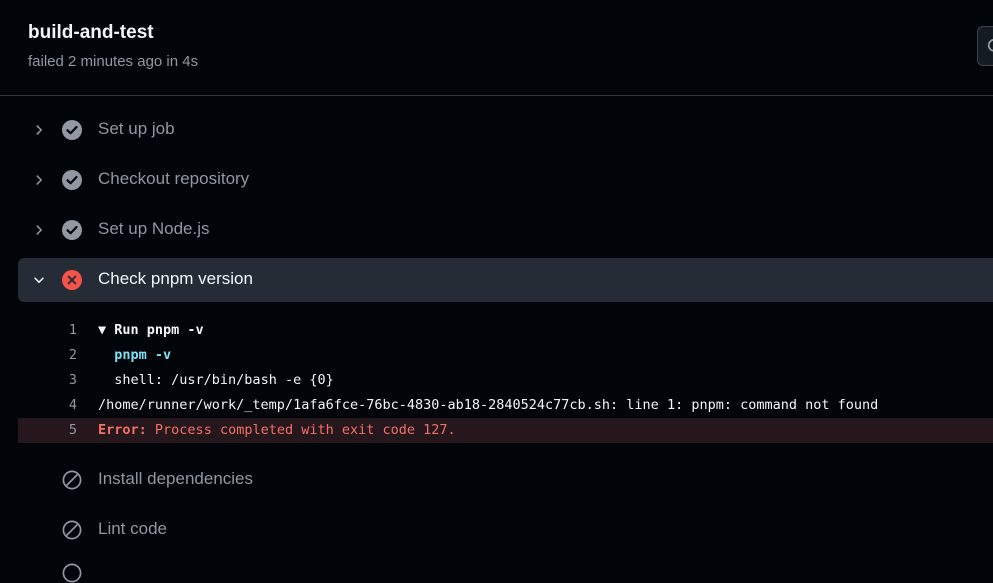  Describe the element at coordinates (47, 380) in the screenshot. I see `line-number: 3` at that location.